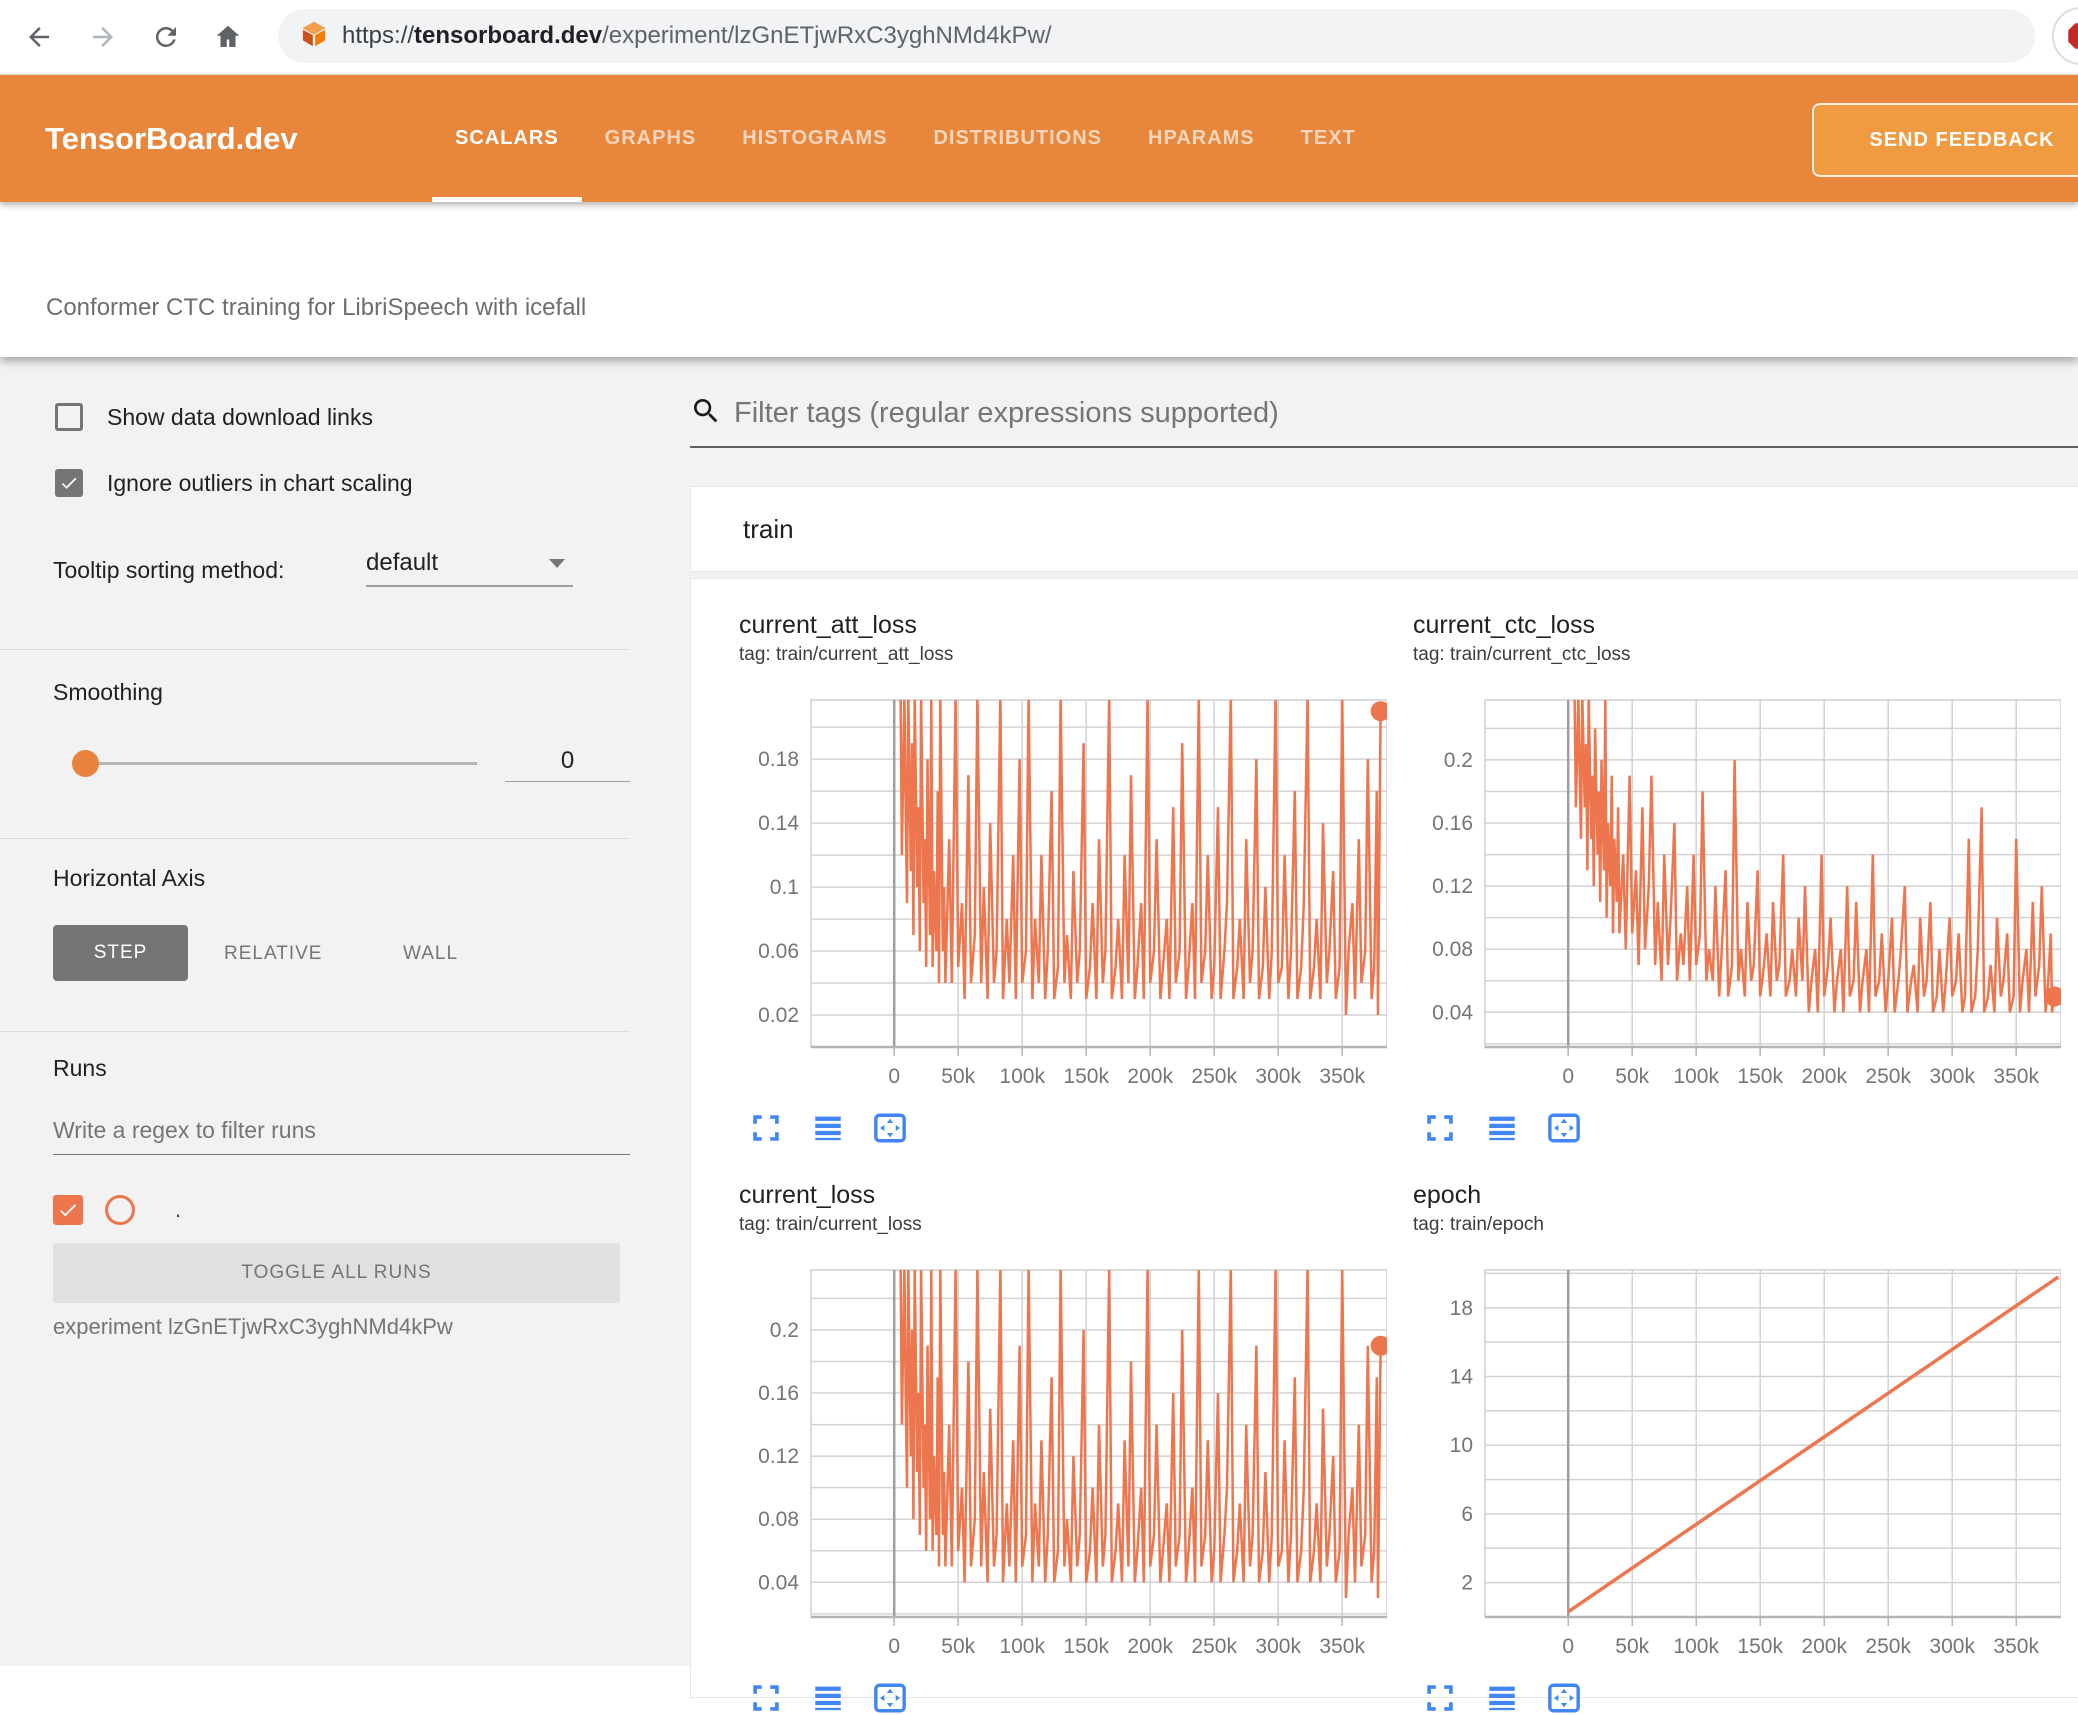 The height and width of the screenshot is (1715, 2078). What do you see at coordinates (1017, 138) in the screenshot?
I see `tab-distributions: DISTRIBUTIONS` at bounding box center [1017, 138].